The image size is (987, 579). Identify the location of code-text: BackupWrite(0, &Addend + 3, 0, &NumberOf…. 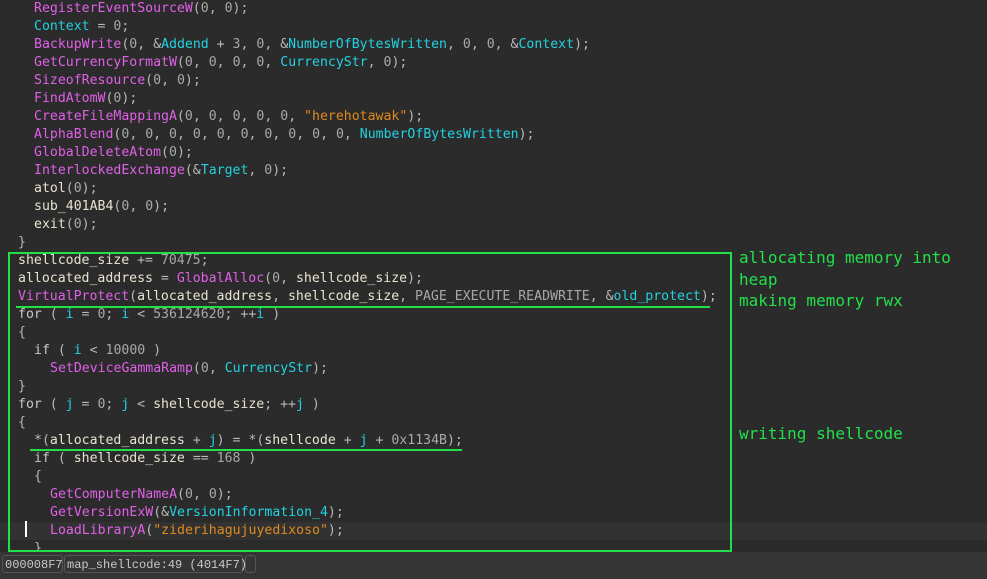
(312, 45).